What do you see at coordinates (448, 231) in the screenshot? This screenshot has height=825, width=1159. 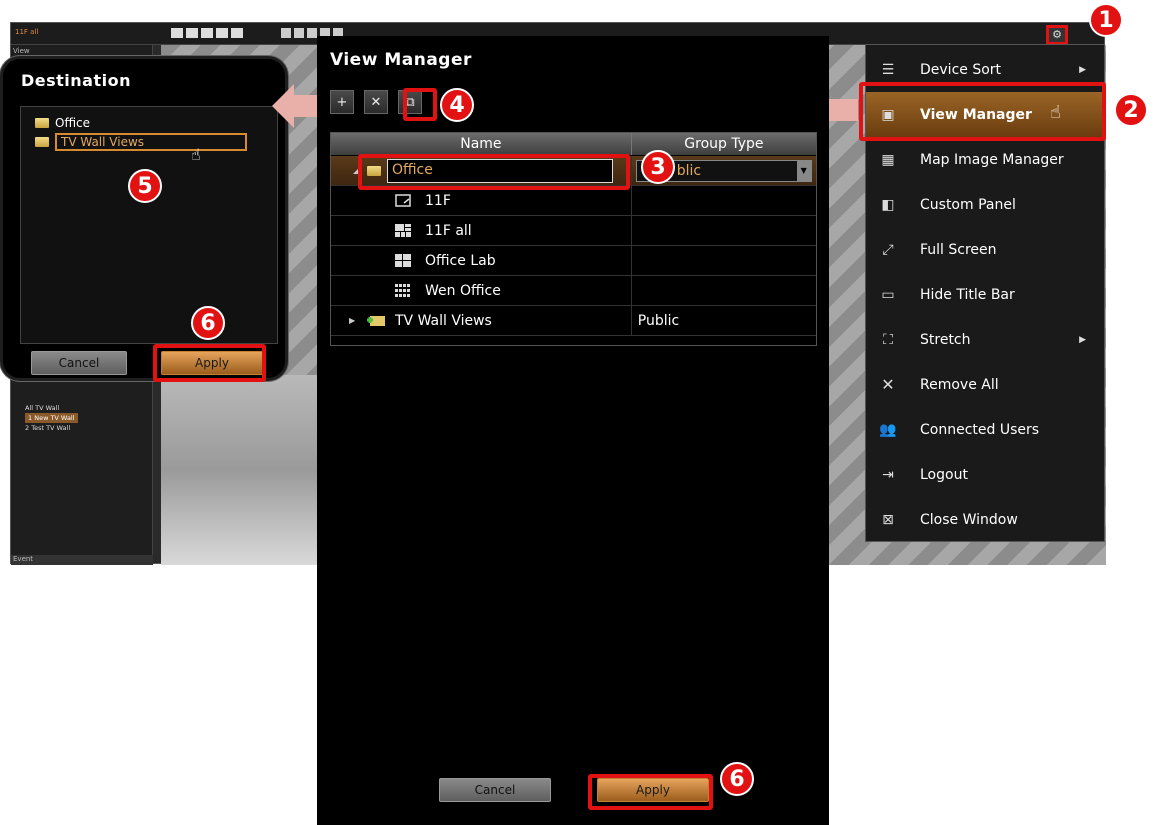 I see `row-name: 11F all` at bounding box center [448, 231].